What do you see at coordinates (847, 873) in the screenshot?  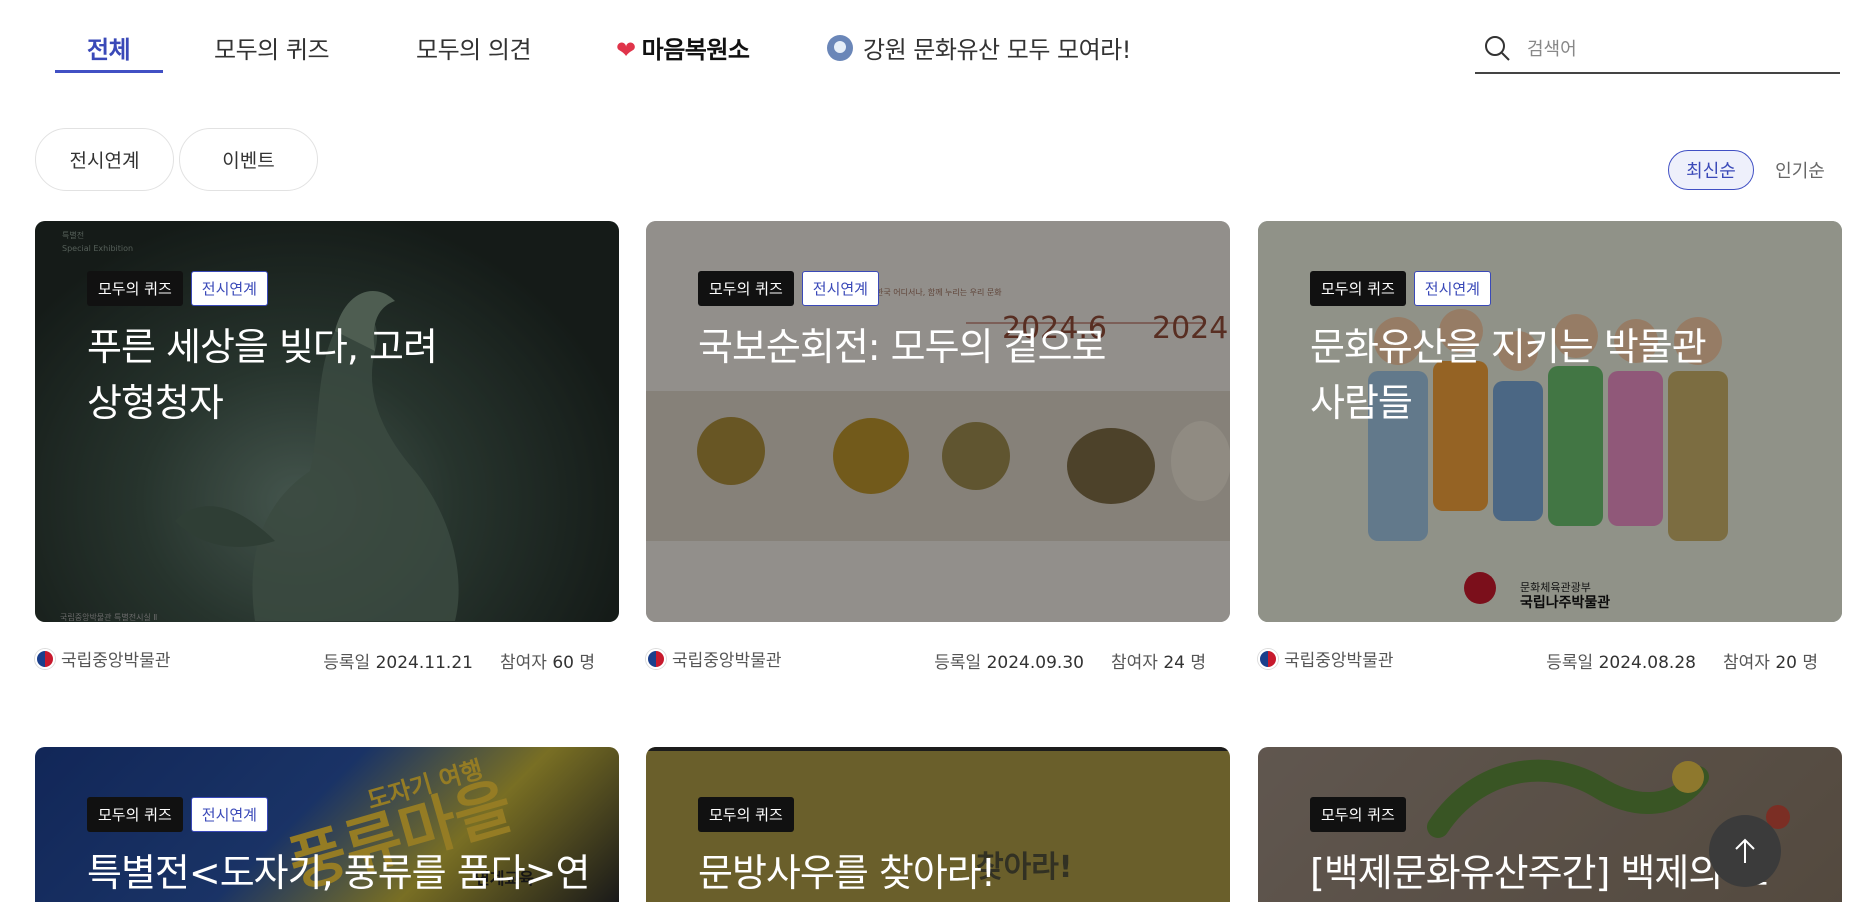 I see `card-title: 문방사우를 찾아라!` at bounding box center [847, 873].